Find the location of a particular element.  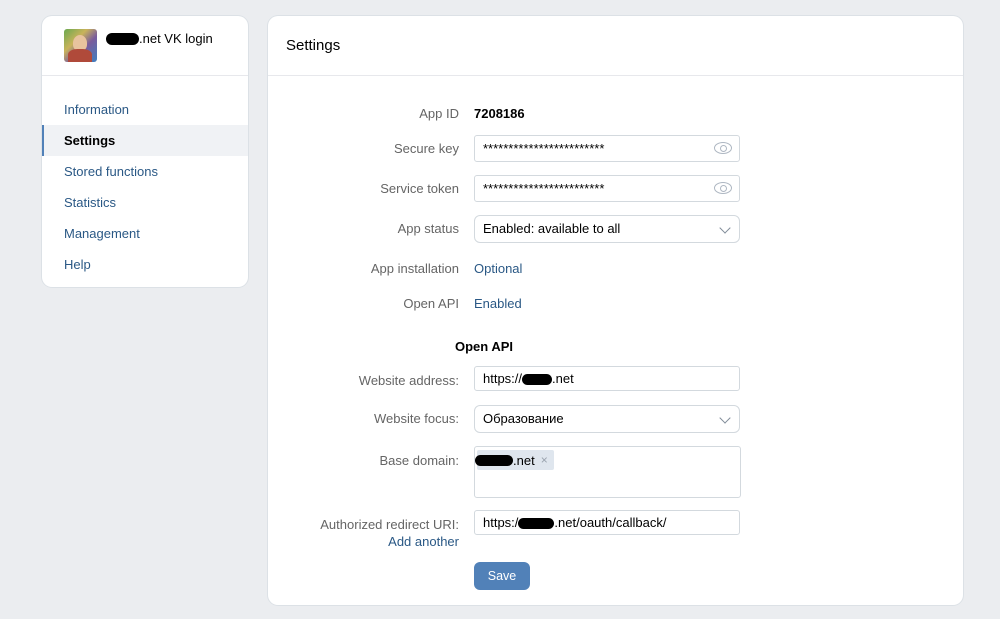

open-api-label: Open API is located at coordinates (431, 303).